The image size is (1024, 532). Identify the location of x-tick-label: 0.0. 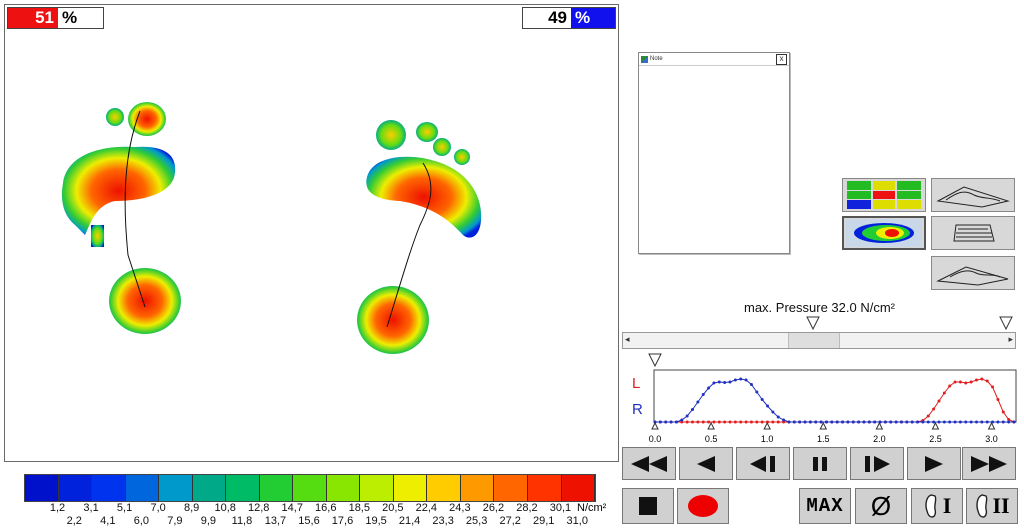
(655, 439).